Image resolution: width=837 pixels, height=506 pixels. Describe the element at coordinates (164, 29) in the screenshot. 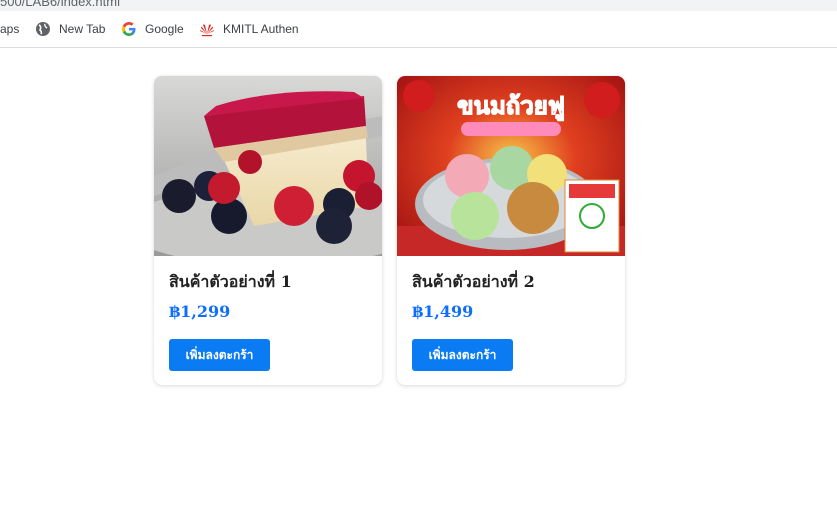

I see `bookmark-label: Google` at that location.